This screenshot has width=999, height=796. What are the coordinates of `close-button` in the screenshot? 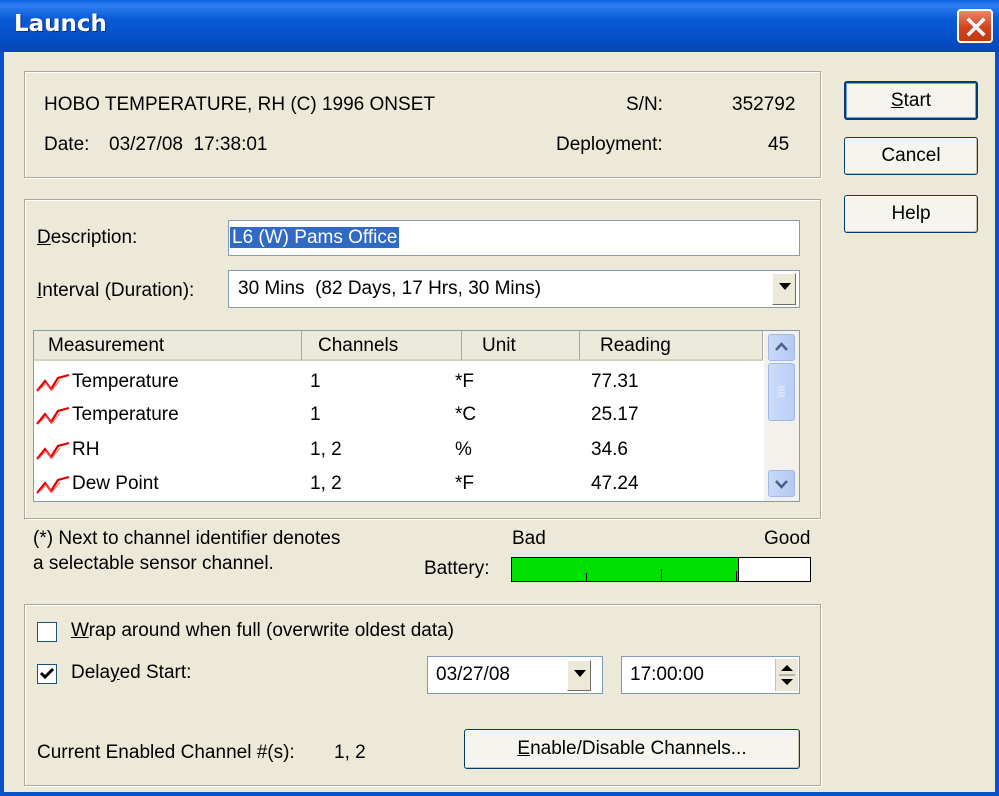 It's located at (975, 26).